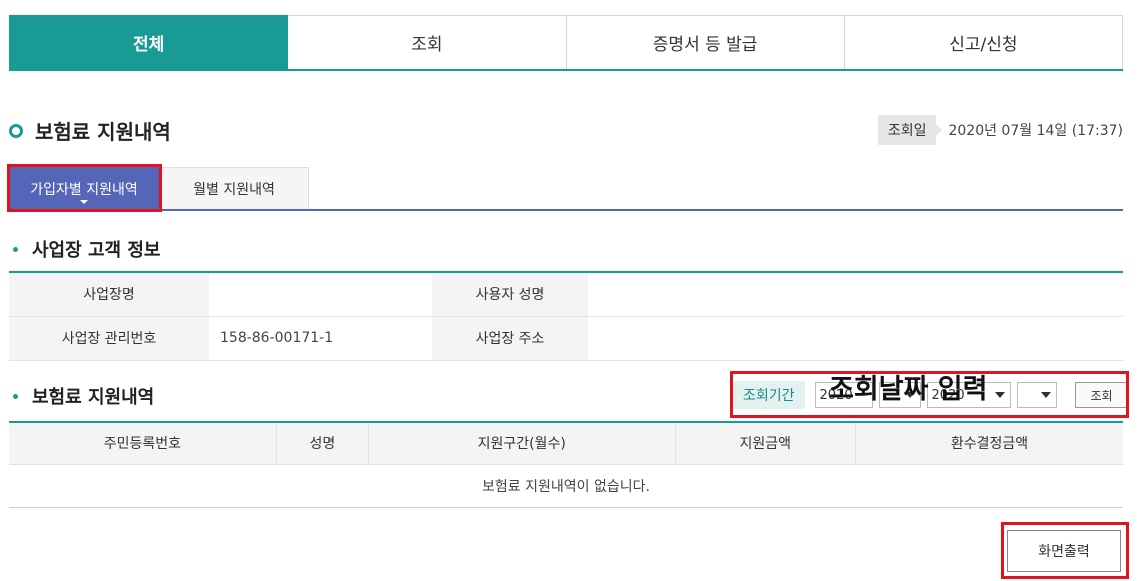 The image size is (1138, 581). Describe the element at coordinates (96, 250) in the screenshot. I see `section-heading-business-text: 사업장 고객 정보` at that location.